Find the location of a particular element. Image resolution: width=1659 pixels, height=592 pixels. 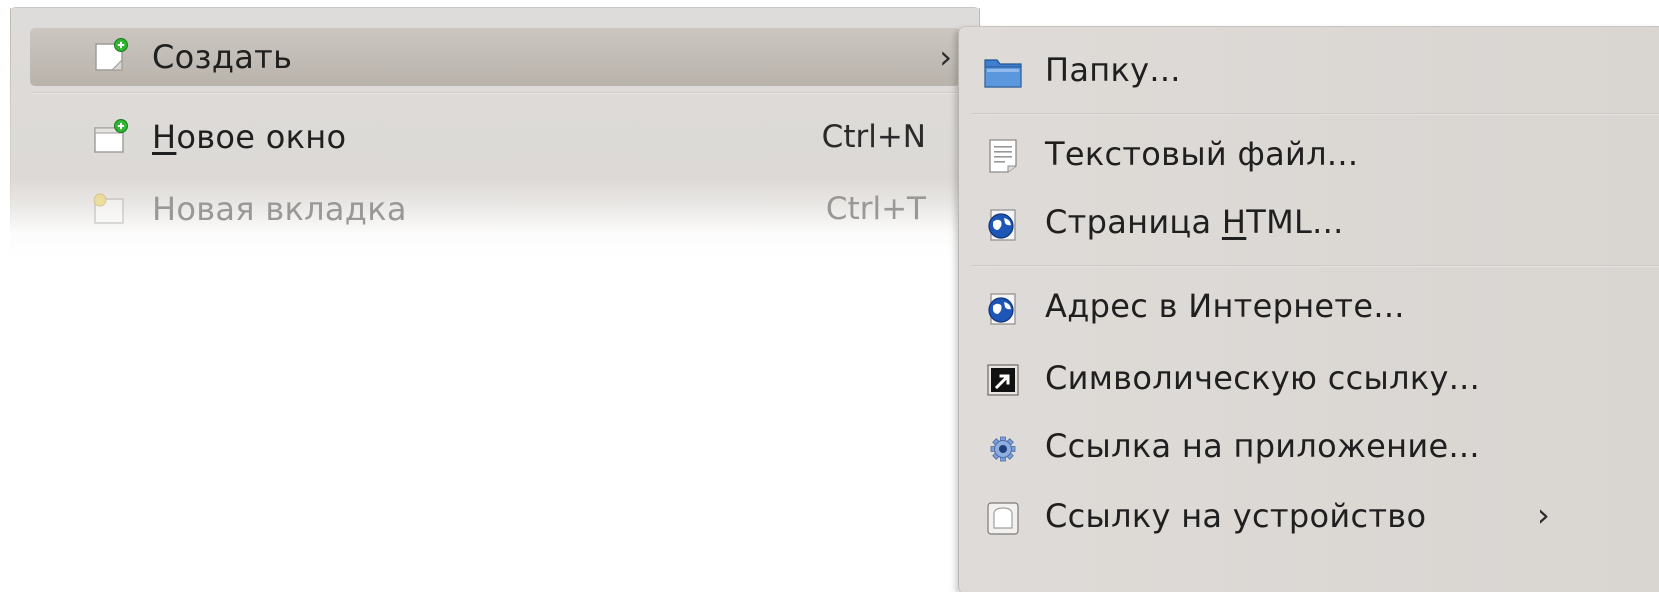

new-document-icon is located at coordinates (111, 54).